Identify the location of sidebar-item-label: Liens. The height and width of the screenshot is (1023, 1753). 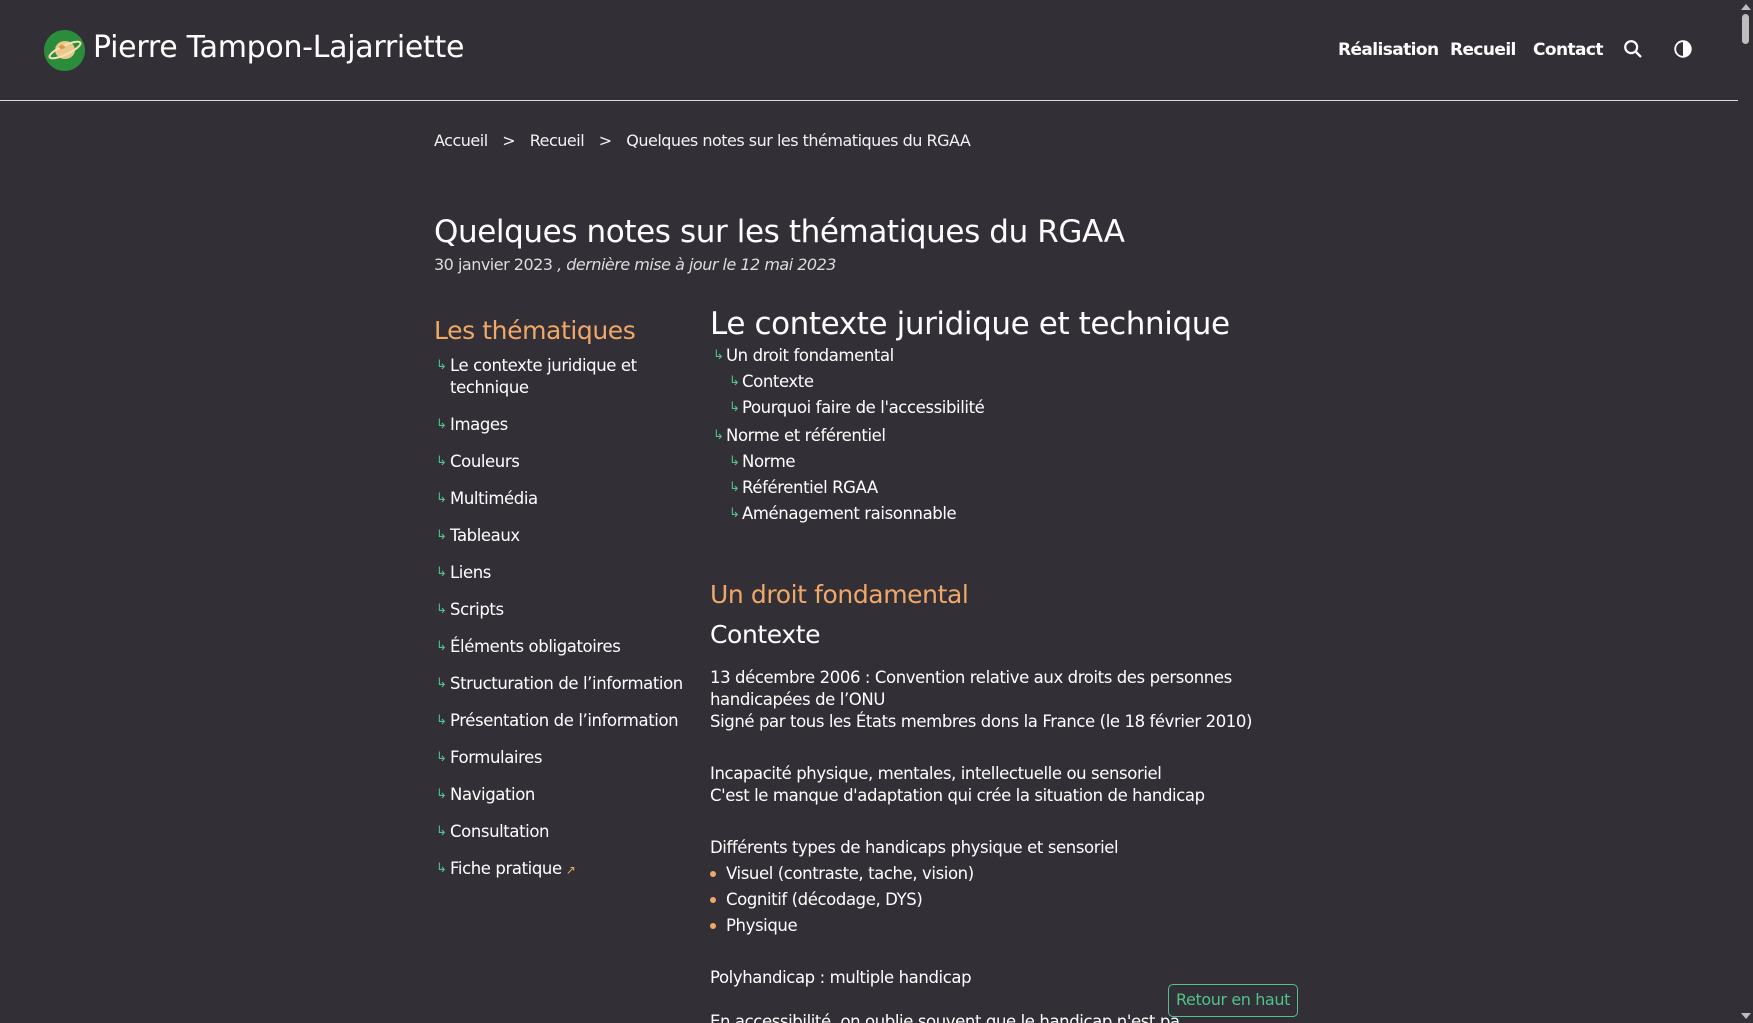
(470, 572).